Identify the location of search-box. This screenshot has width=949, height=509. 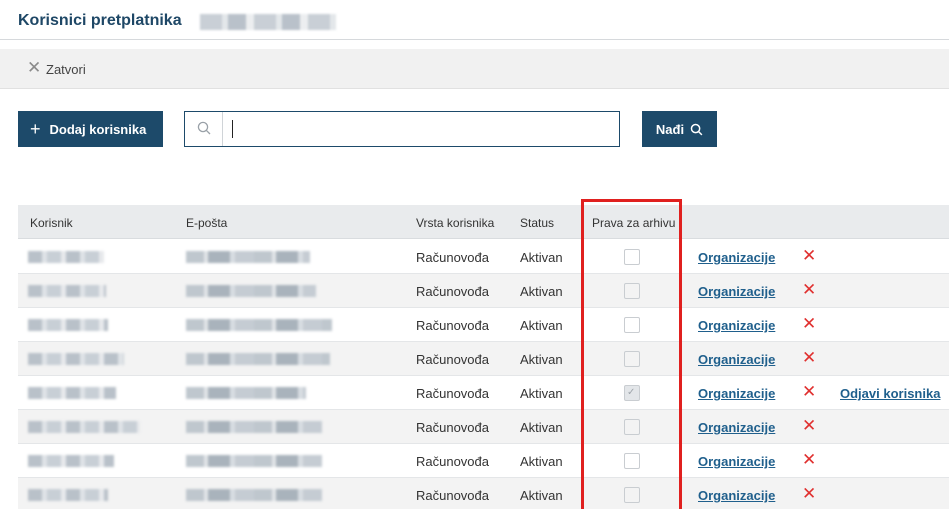
(402, 129).